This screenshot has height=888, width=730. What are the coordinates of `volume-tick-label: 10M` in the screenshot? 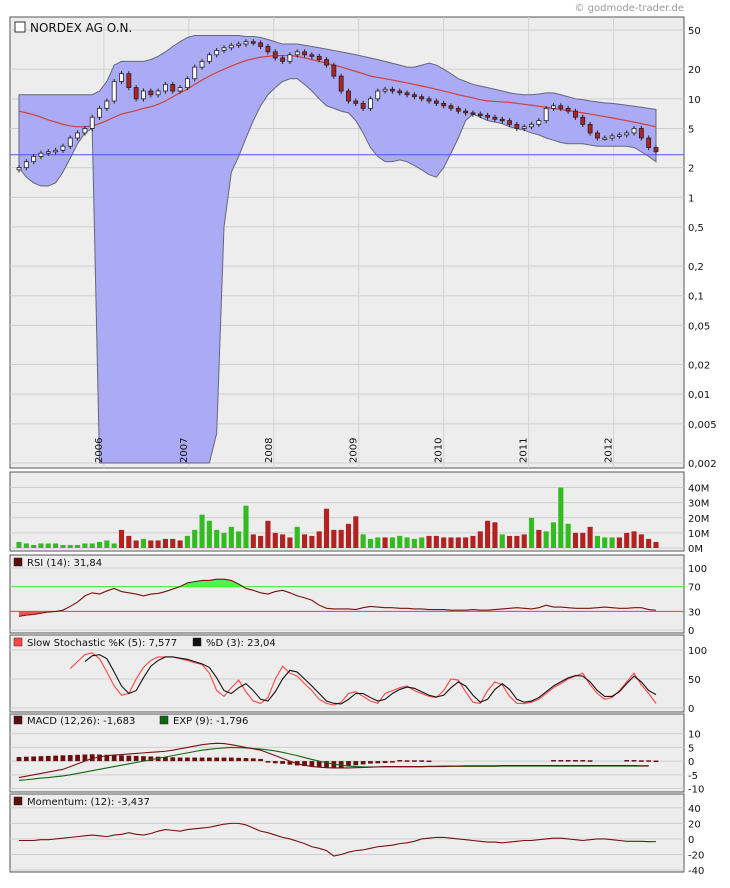 It's located at (698, 534).